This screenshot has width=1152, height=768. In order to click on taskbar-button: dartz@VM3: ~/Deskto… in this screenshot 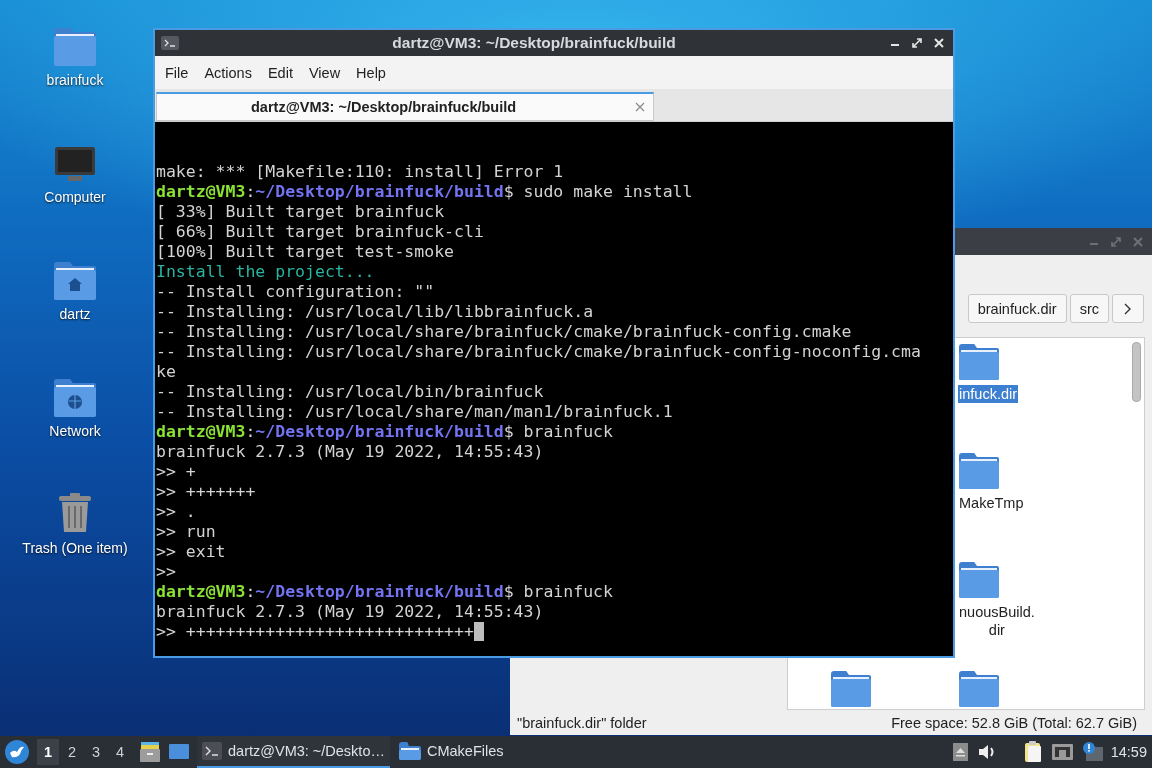, I will do `click(293, 752)`.